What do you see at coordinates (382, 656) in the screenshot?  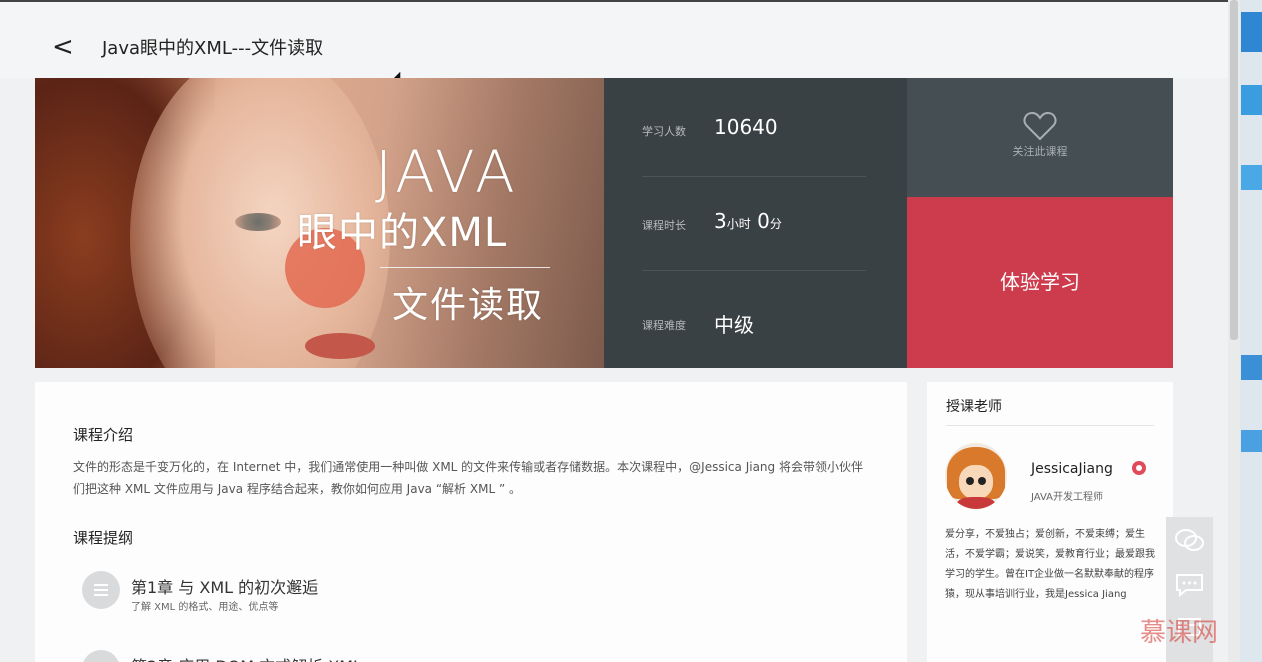 I see `chapter-item: 第2章 应用 DOM 方式解析 XML` at bounding box center [382, 656].